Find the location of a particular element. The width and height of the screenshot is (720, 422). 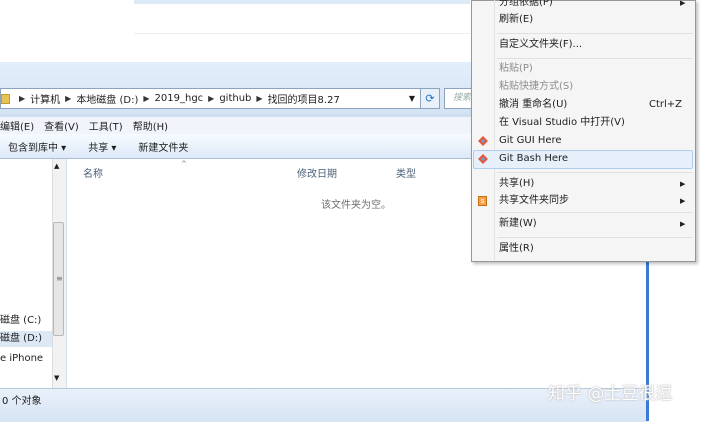

address-dropdown-icon: ▼ is located at coordinates (412, 98).